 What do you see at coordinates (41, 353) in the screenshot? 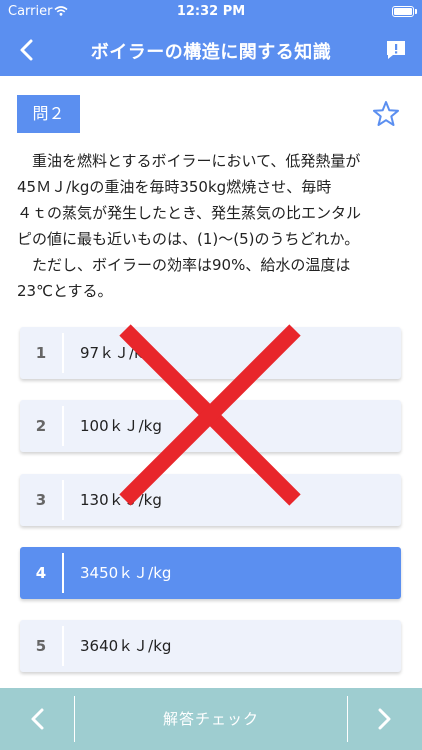
I see `choice-number: 1` at bounding box center [41, 353].